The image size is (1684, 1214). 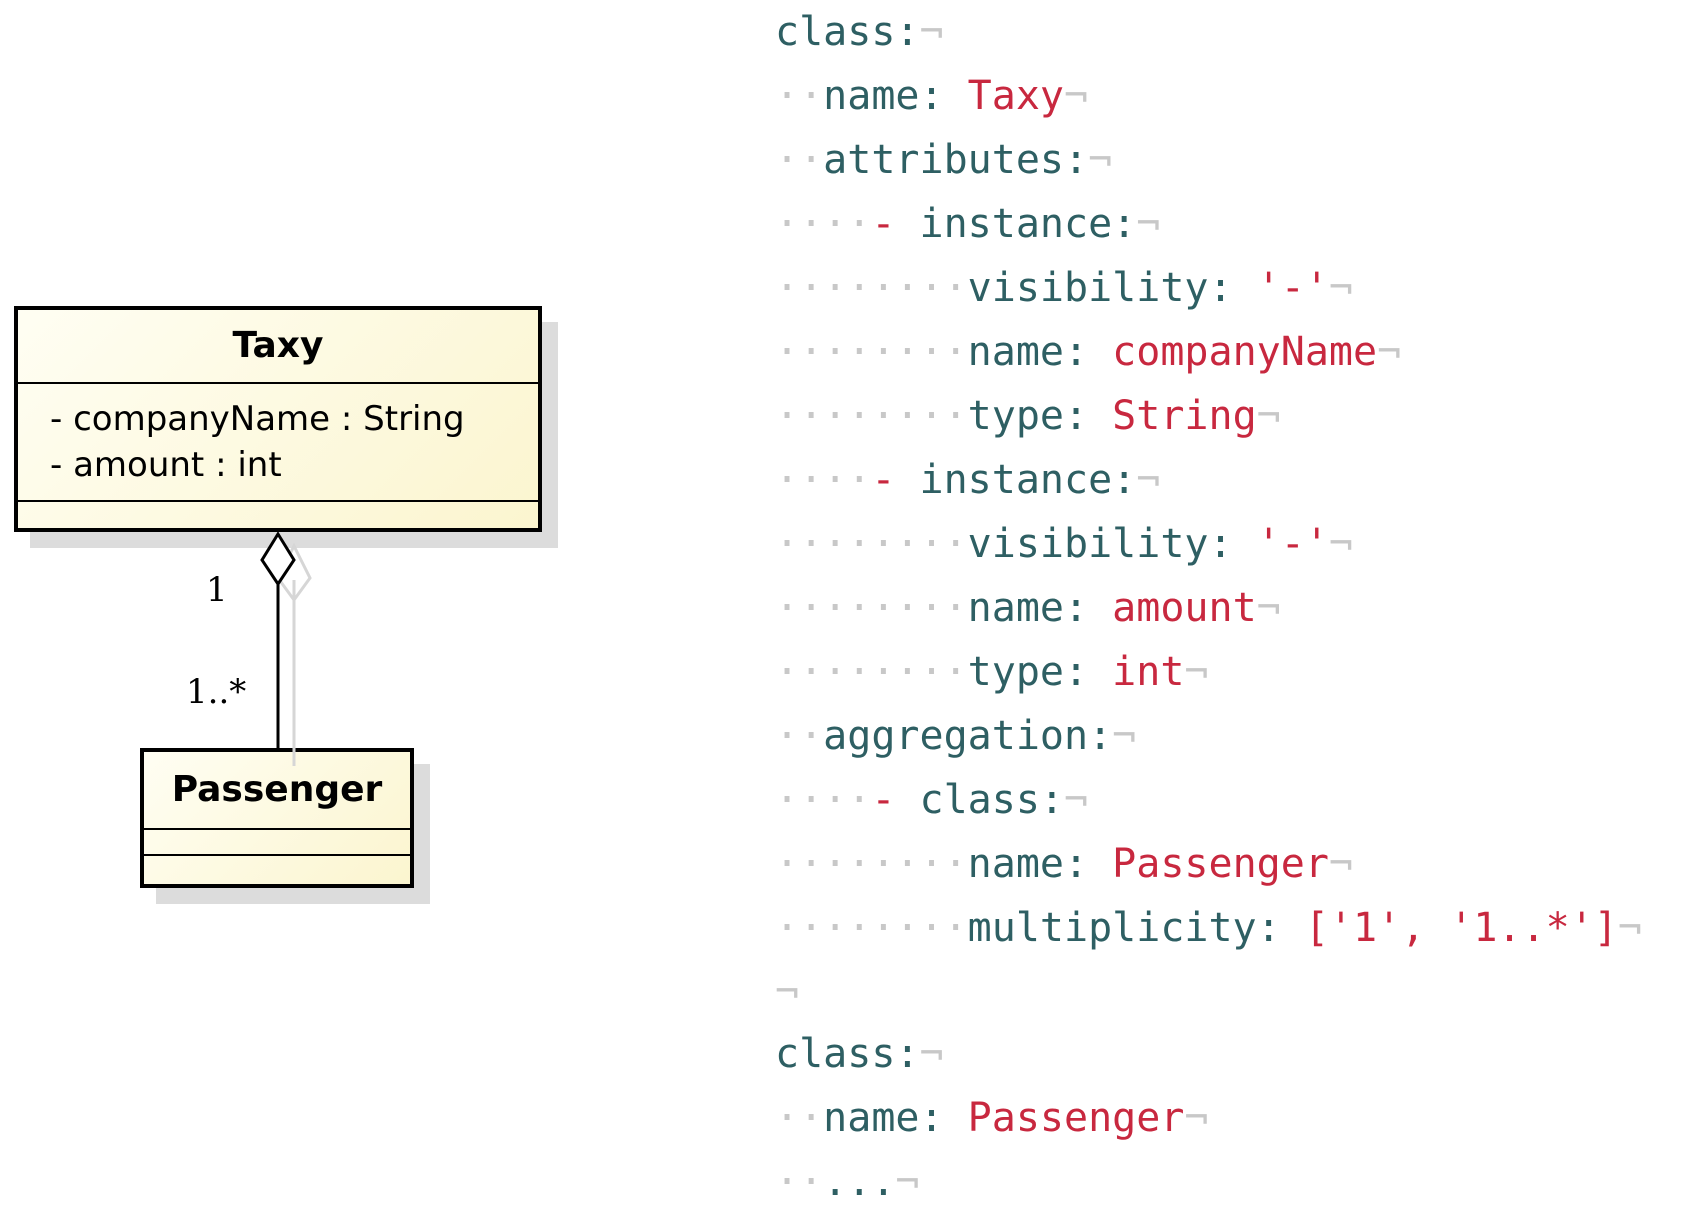 What do you see at coordinates (286, 648) in the screenshot?
I see `aggregation-connector` at bounding box center [286, 648].